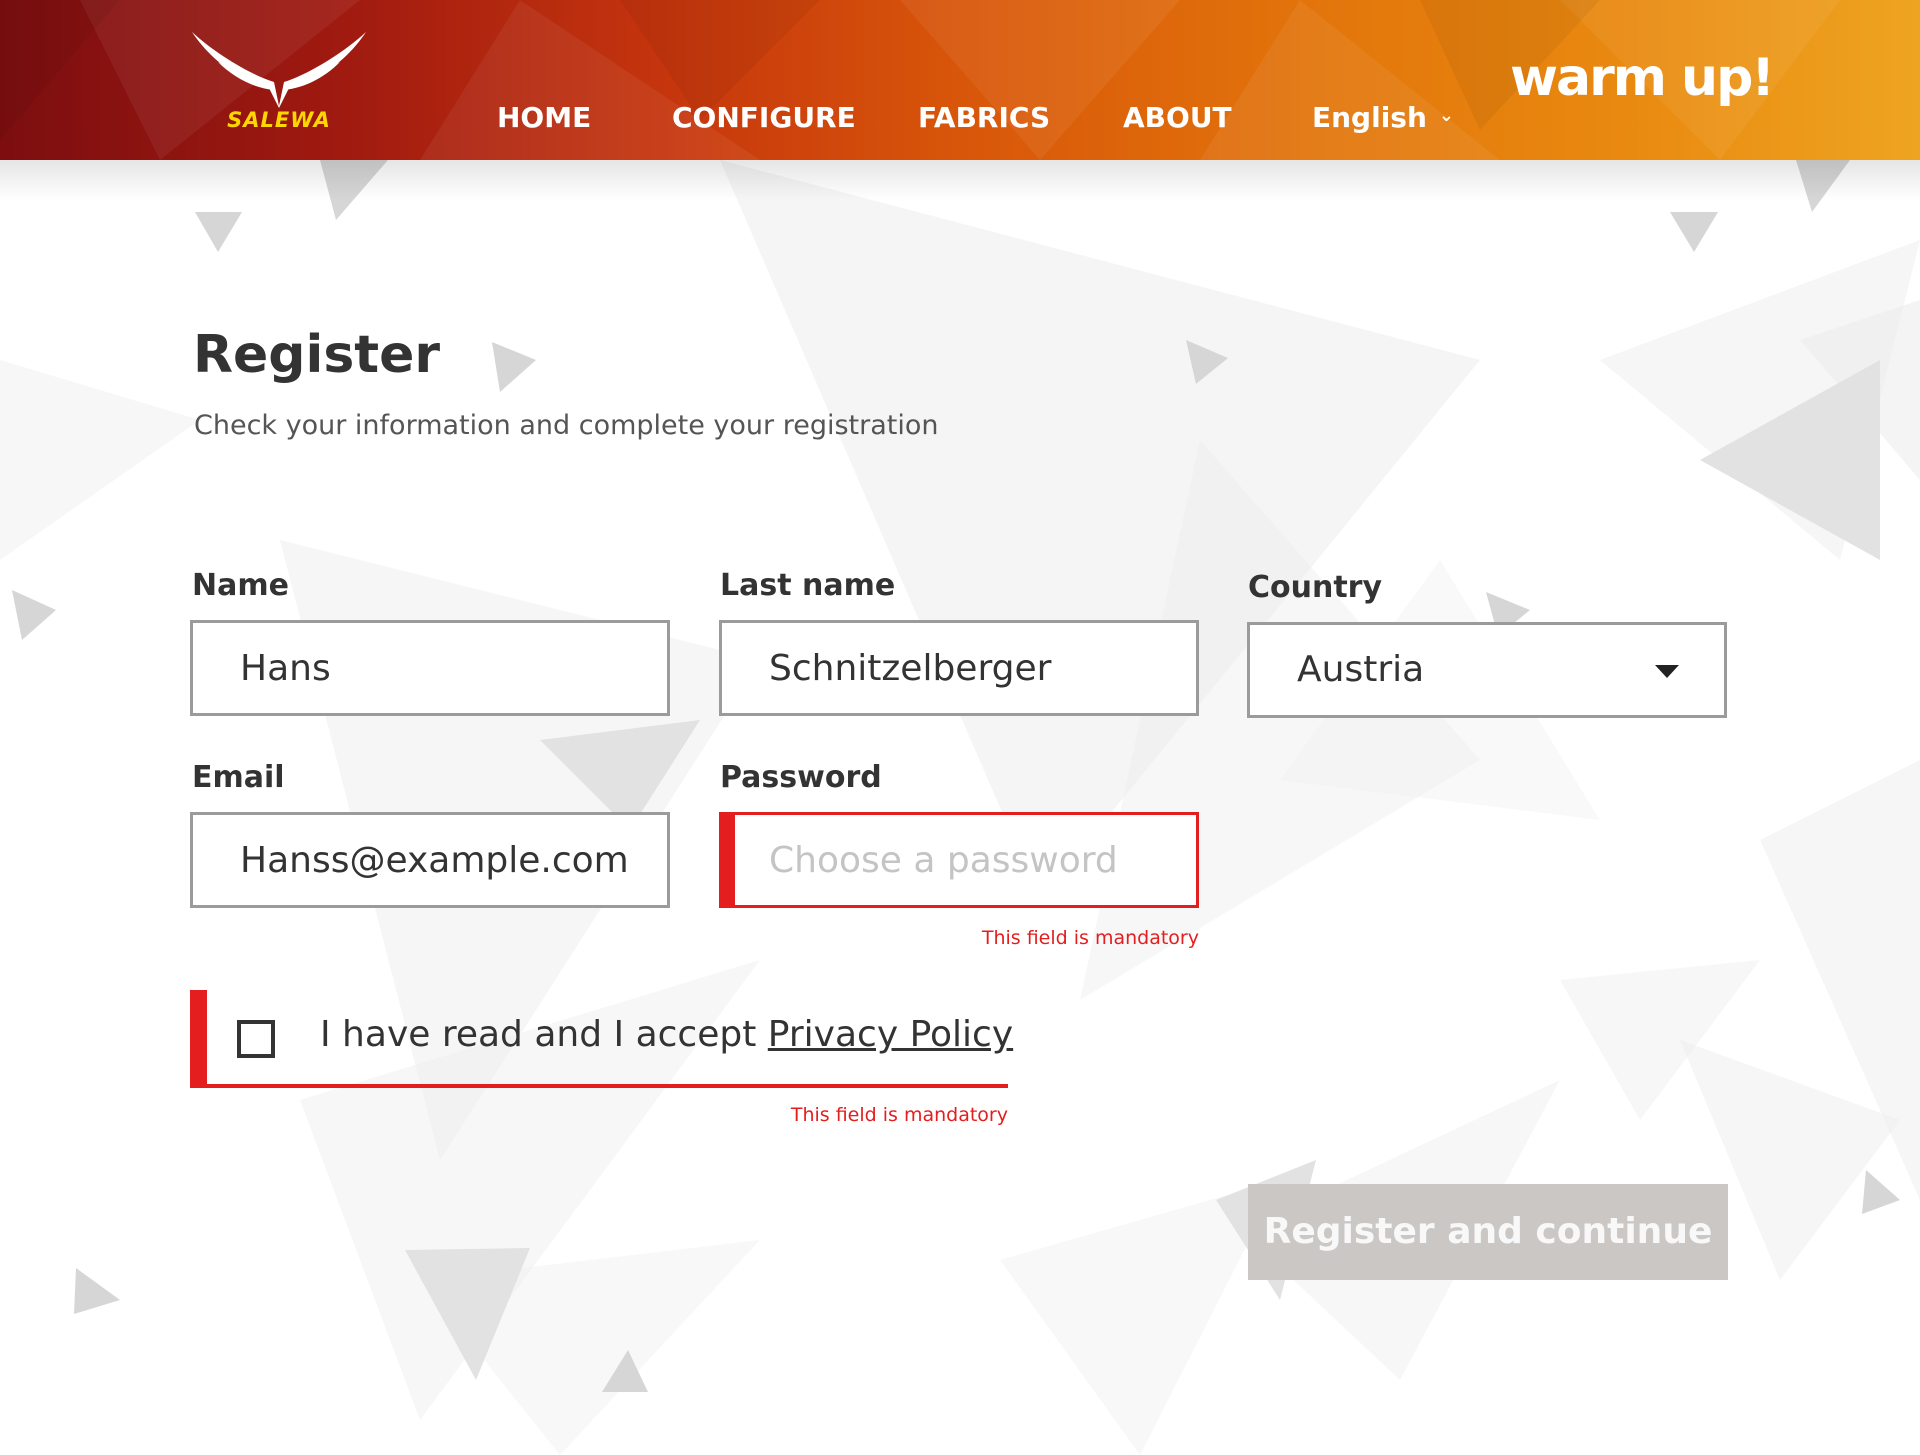  I want to click on password-field-box, so click(959, 860).